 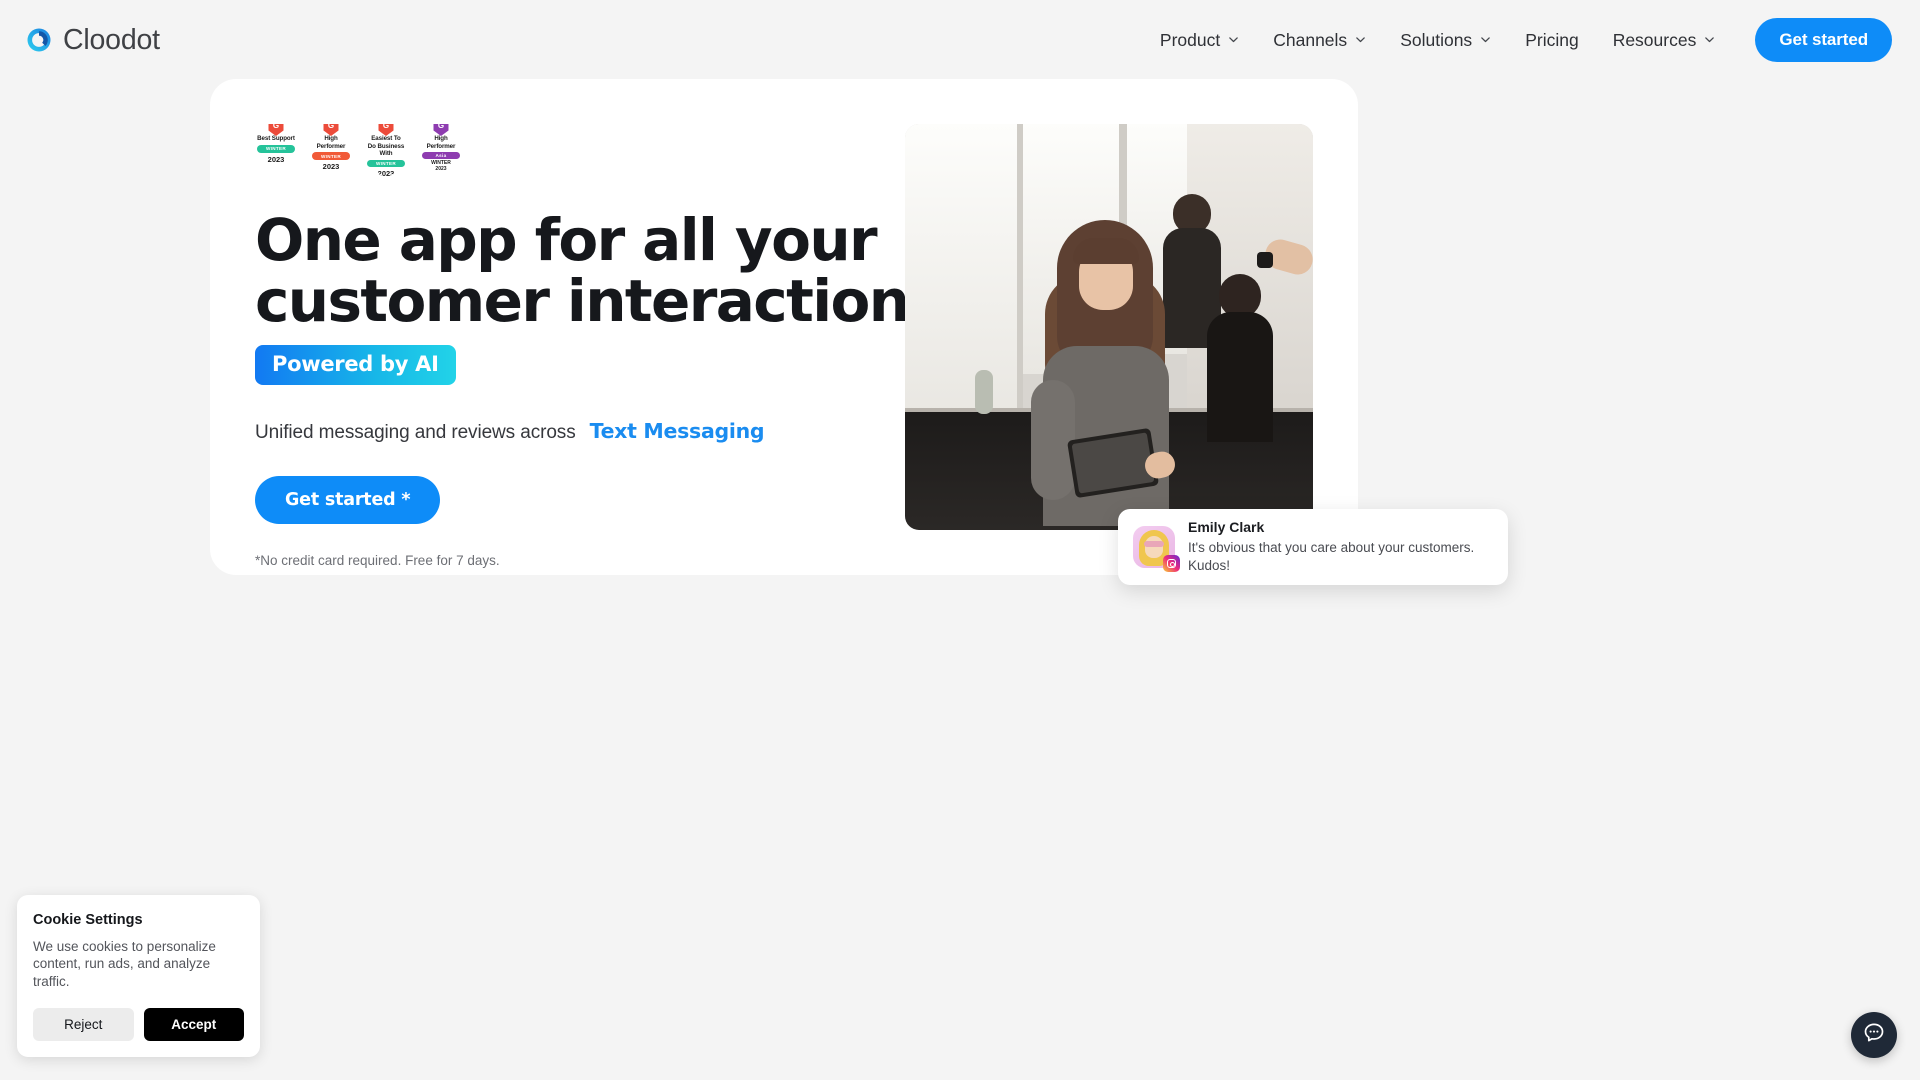 I want to click on testimonial-author: Emily Clark, so click(x=1226, y=526).